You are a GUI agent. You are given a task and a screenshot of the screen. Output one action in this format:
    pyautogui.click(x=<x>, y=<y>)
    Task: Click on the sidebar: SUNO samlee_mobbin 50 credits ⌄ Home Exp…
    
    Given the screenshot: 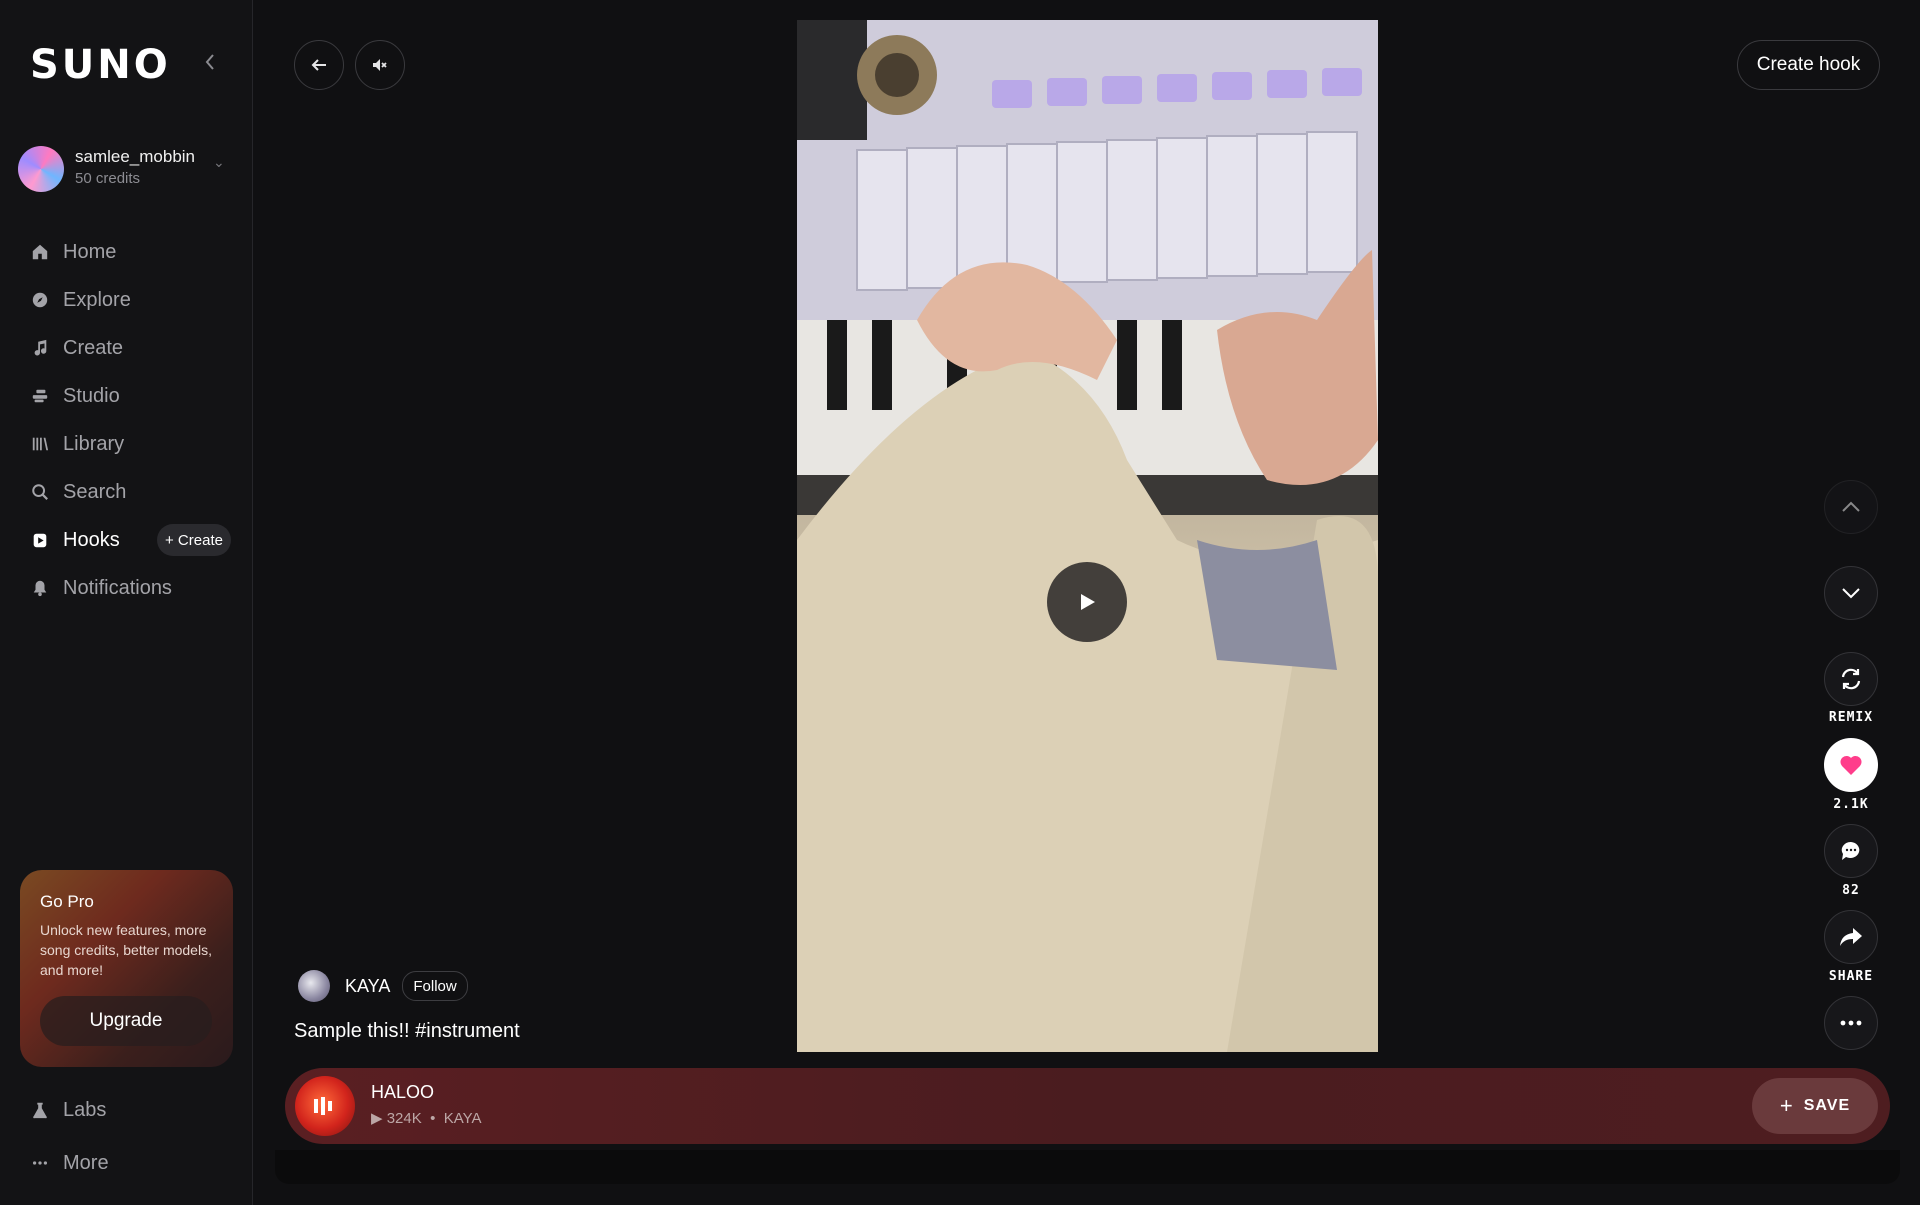 What is the action you would take?
    pyautogui.click(x=126, y=602)
    